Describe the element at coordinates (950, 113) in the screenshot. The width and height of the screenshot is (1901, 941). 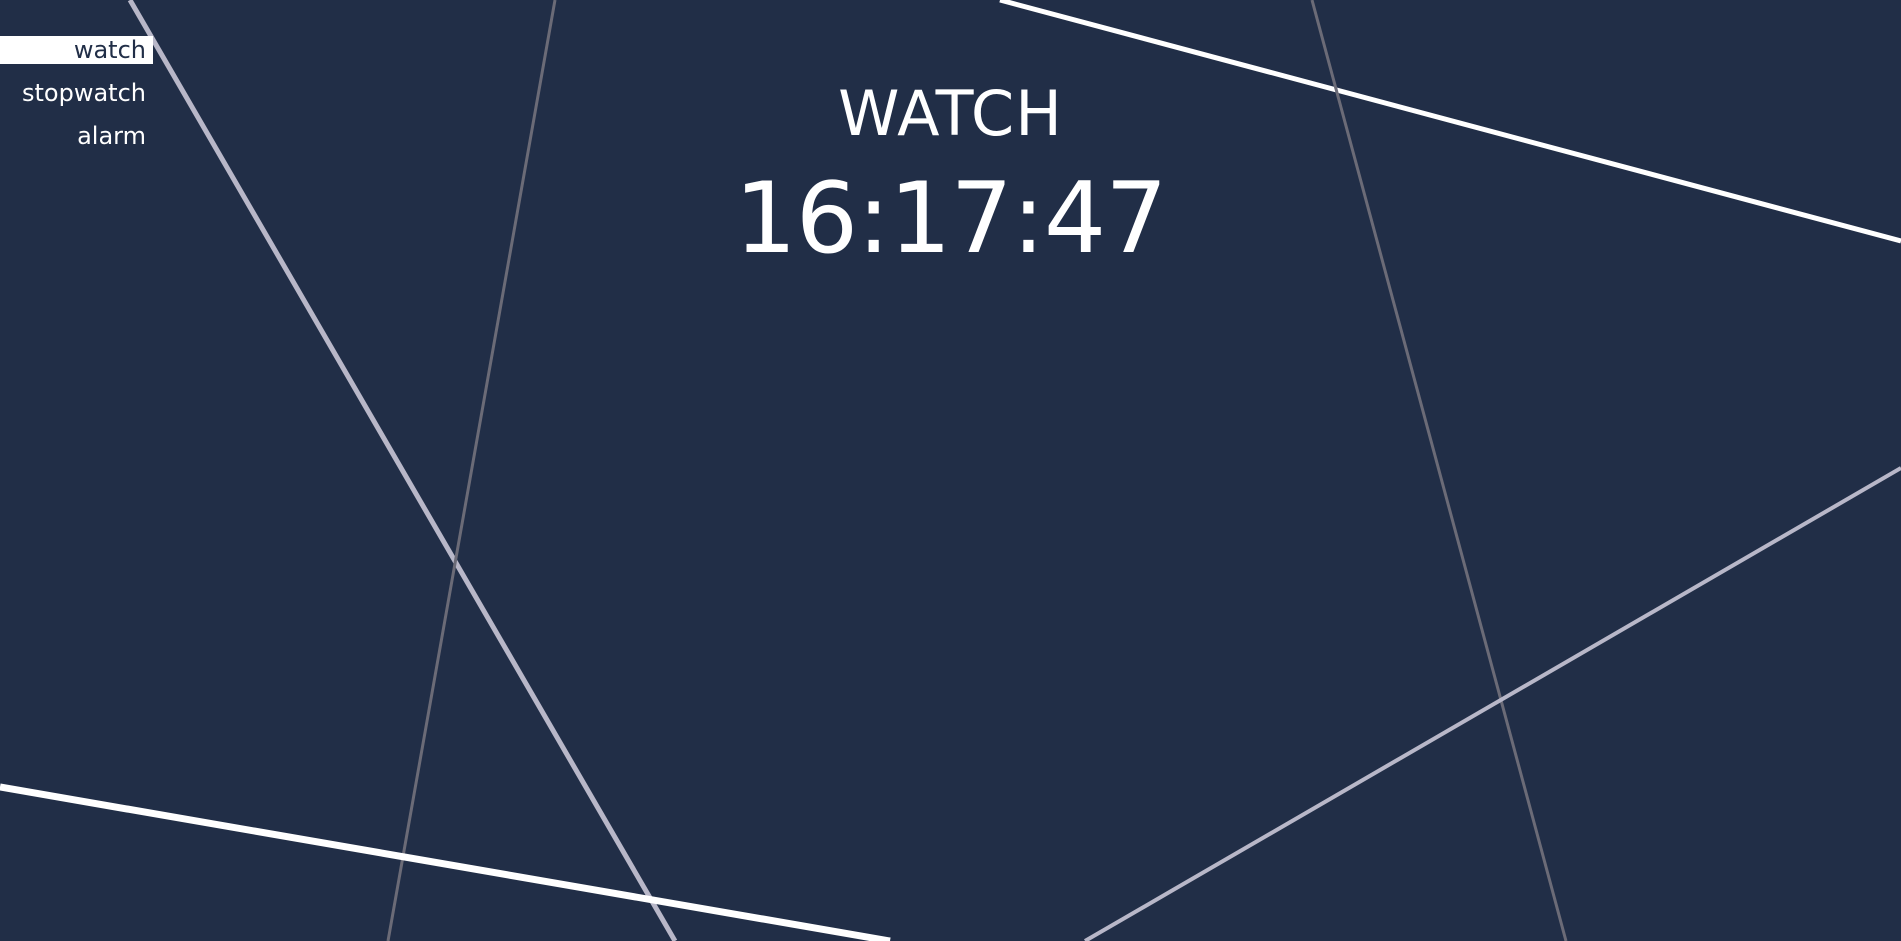
I see `page-title: WATCH` at that location.